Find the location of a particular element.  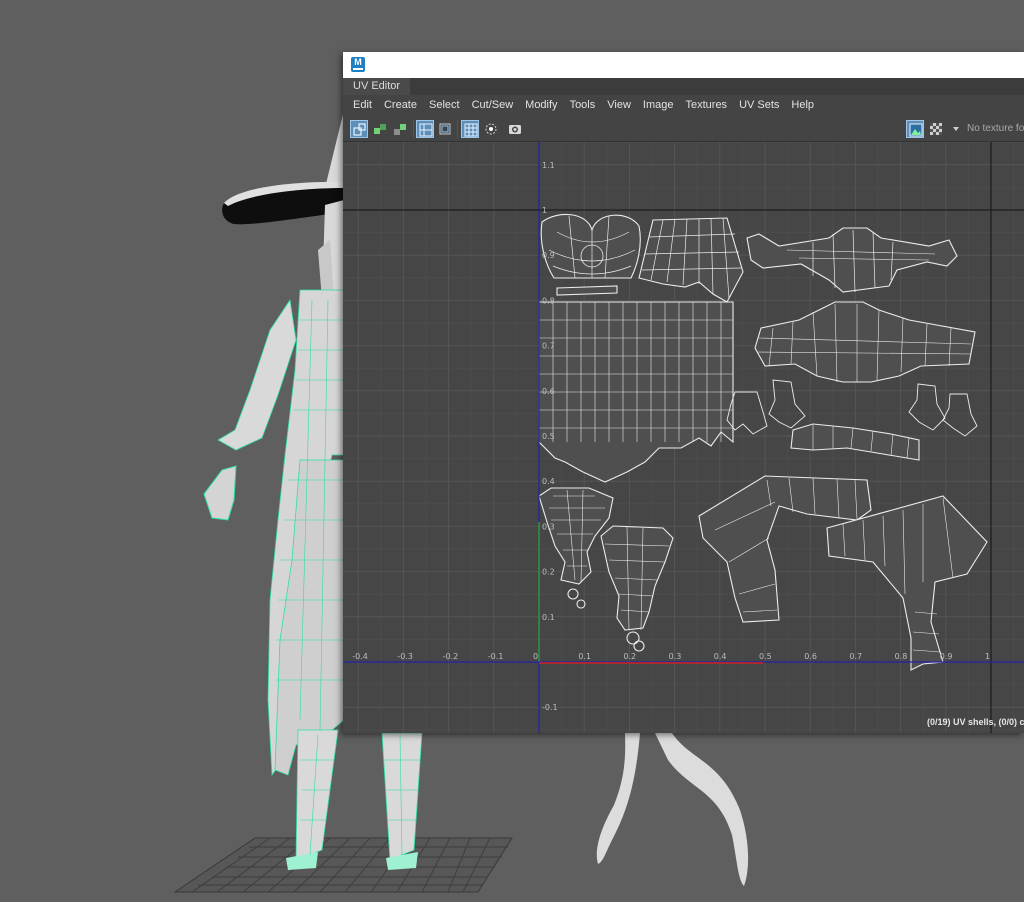

u-tick-label: 0 is located at coordinates (535, 656).